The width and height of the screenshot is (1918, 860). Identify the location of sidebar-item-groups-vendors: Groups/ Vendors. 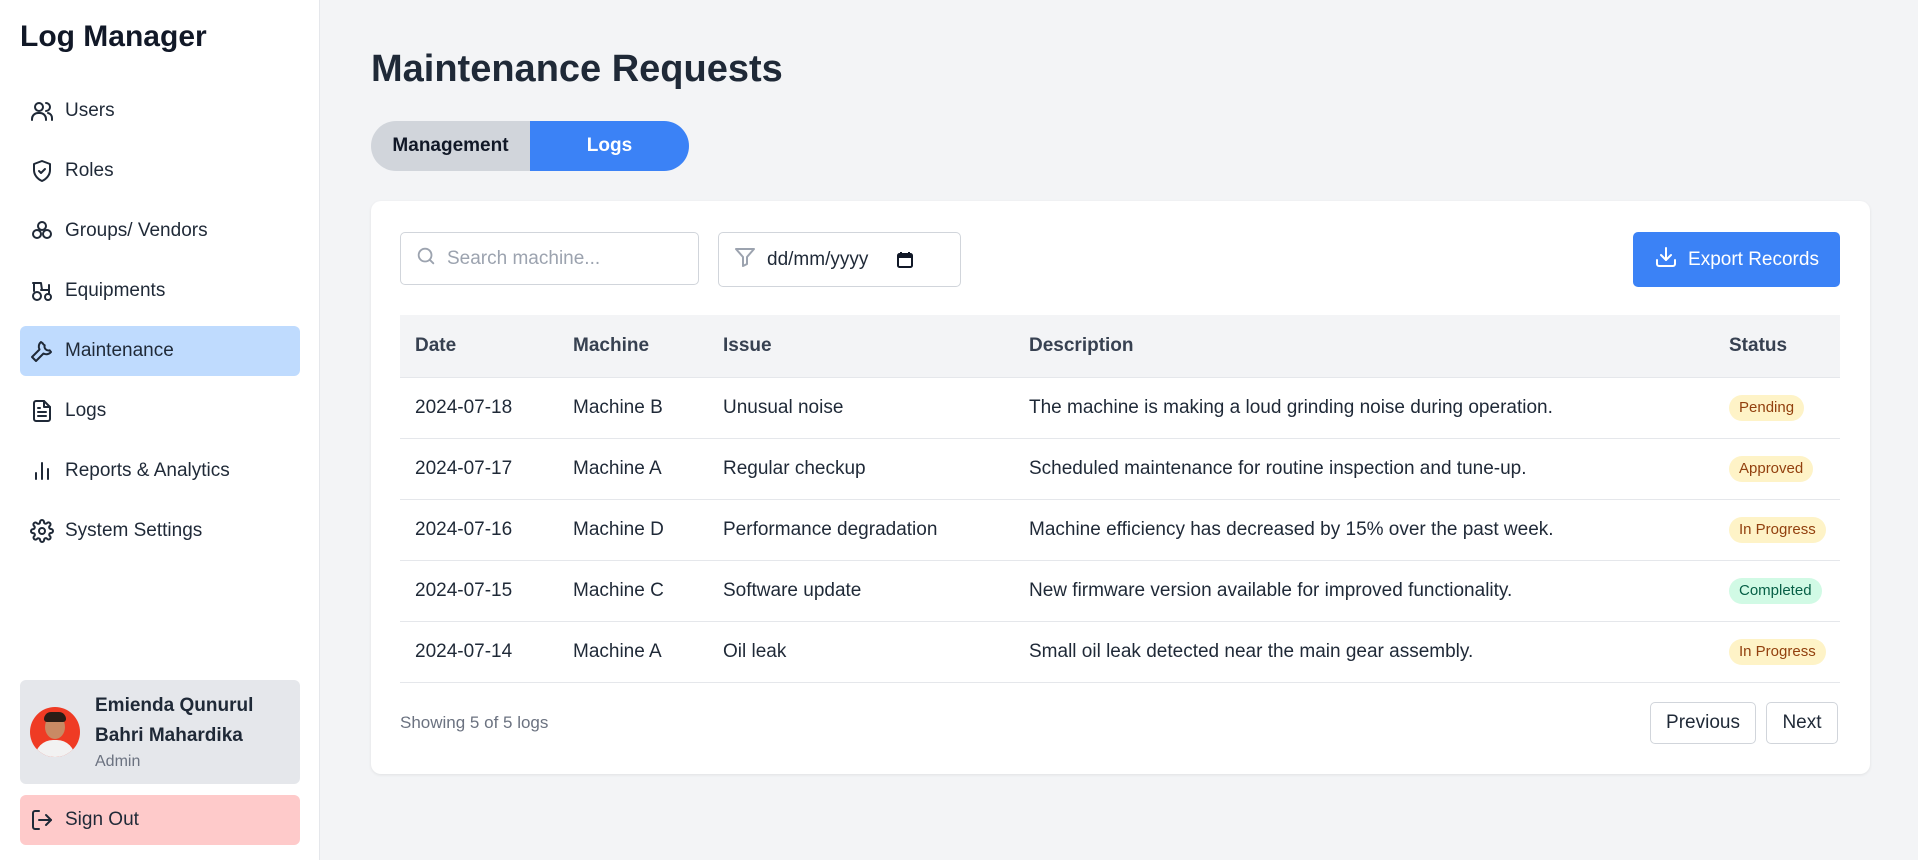
(160, 231).